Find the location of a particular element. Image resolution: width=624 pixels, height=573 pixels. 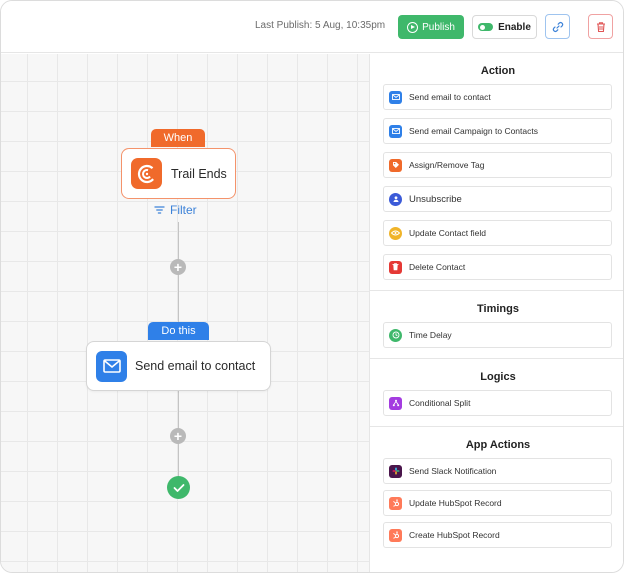

workflow-end-check is located at coordinates (178, 487).